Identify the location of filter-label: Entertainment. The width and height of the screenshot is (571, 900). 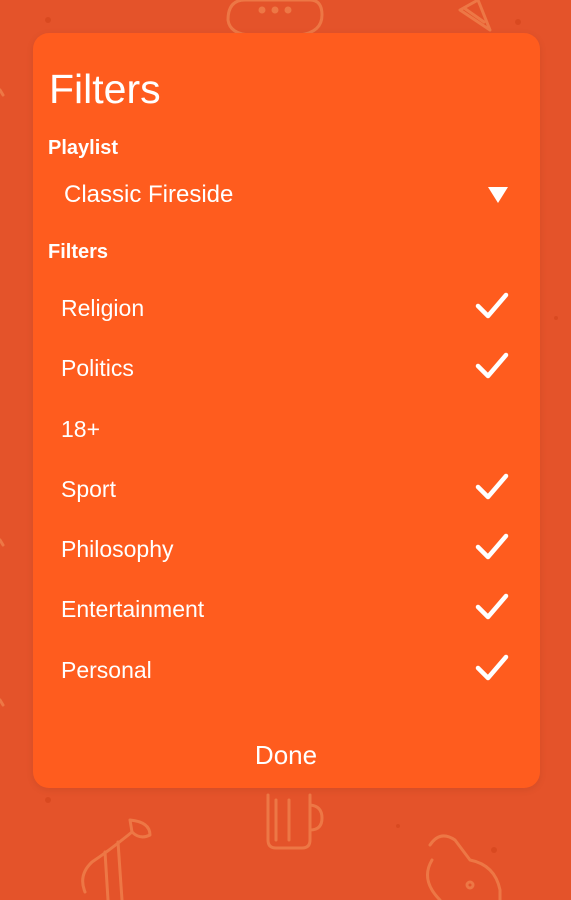
(133, 609).